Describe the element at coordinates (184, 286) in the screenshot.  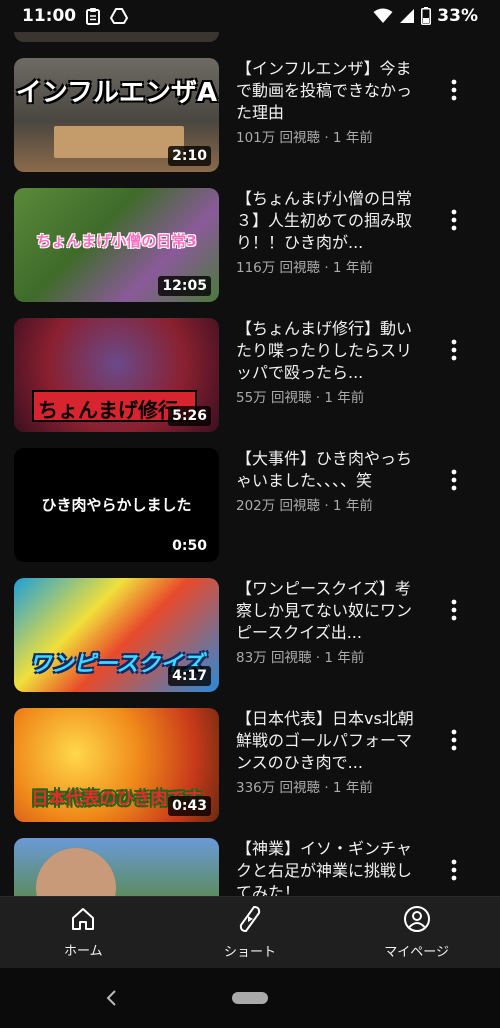
I see `video-duration: 12:05` at that location.